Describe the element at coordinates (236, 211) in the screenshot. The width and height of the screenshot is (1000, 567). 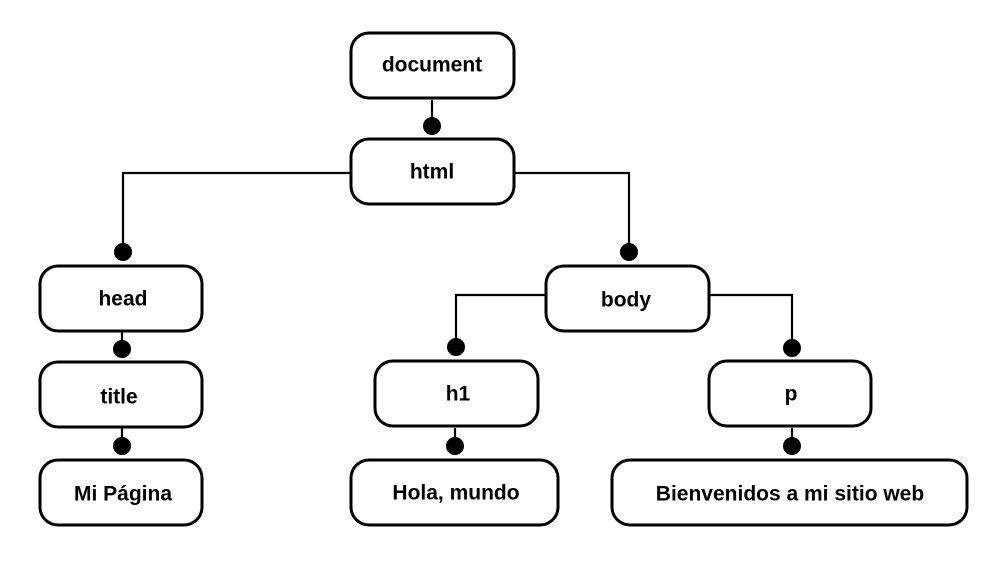
I see `edge-html-head` at that location.